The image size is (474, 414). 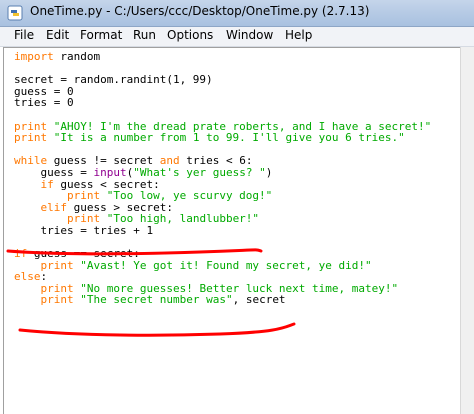 I want to click on code-text: random, so click(x=77, y=56).